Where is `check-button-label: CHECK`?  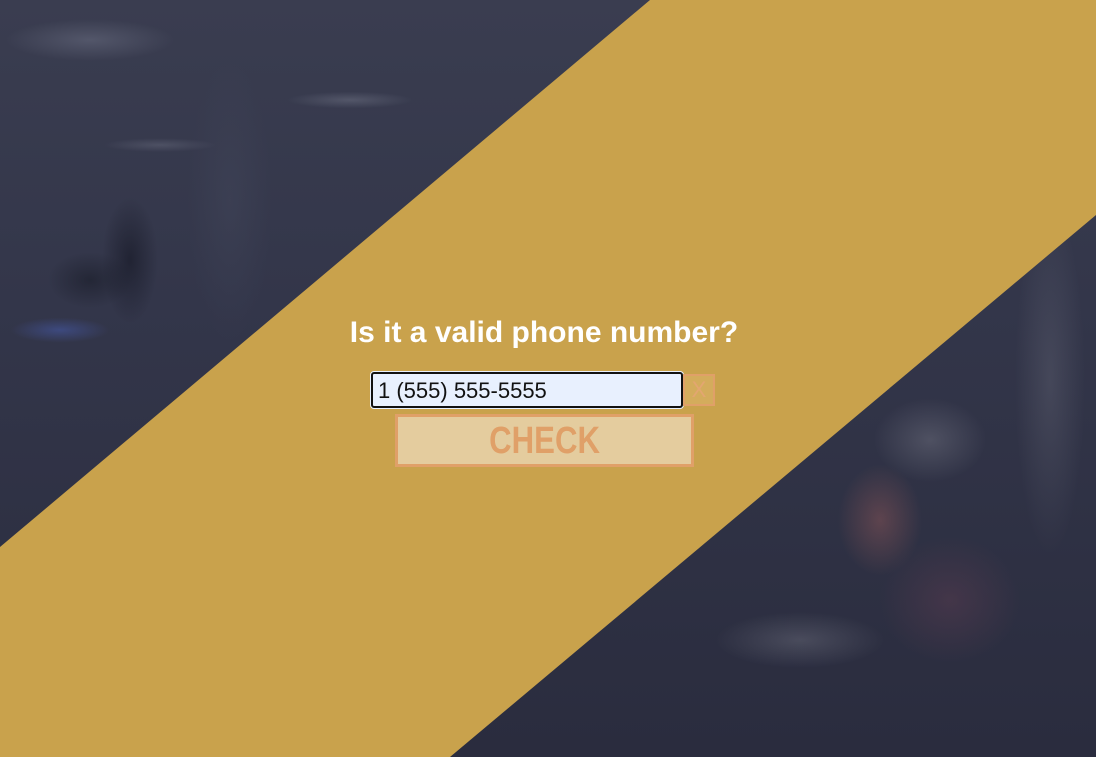 check-button-label: CHECK is located at coordinates (544, 440).